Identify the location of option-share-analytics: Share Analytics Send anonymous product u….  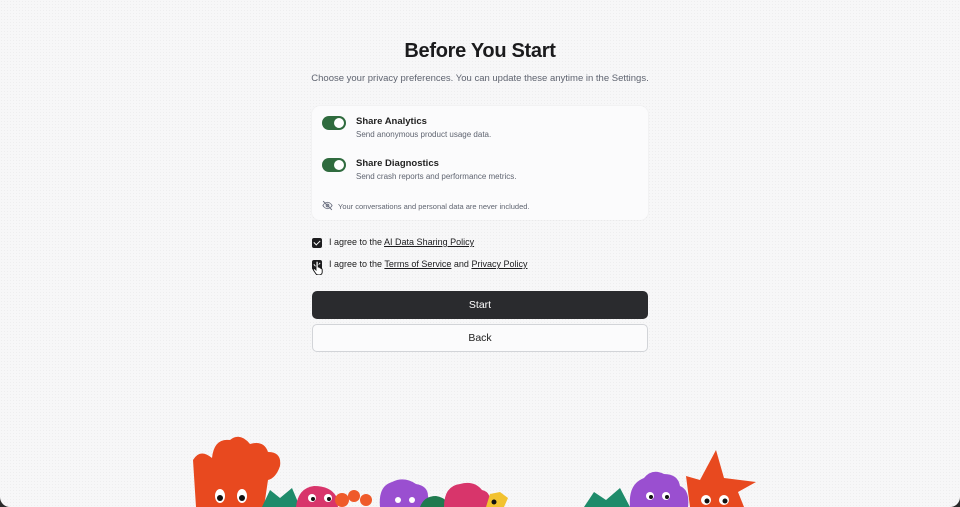
(477, 129).